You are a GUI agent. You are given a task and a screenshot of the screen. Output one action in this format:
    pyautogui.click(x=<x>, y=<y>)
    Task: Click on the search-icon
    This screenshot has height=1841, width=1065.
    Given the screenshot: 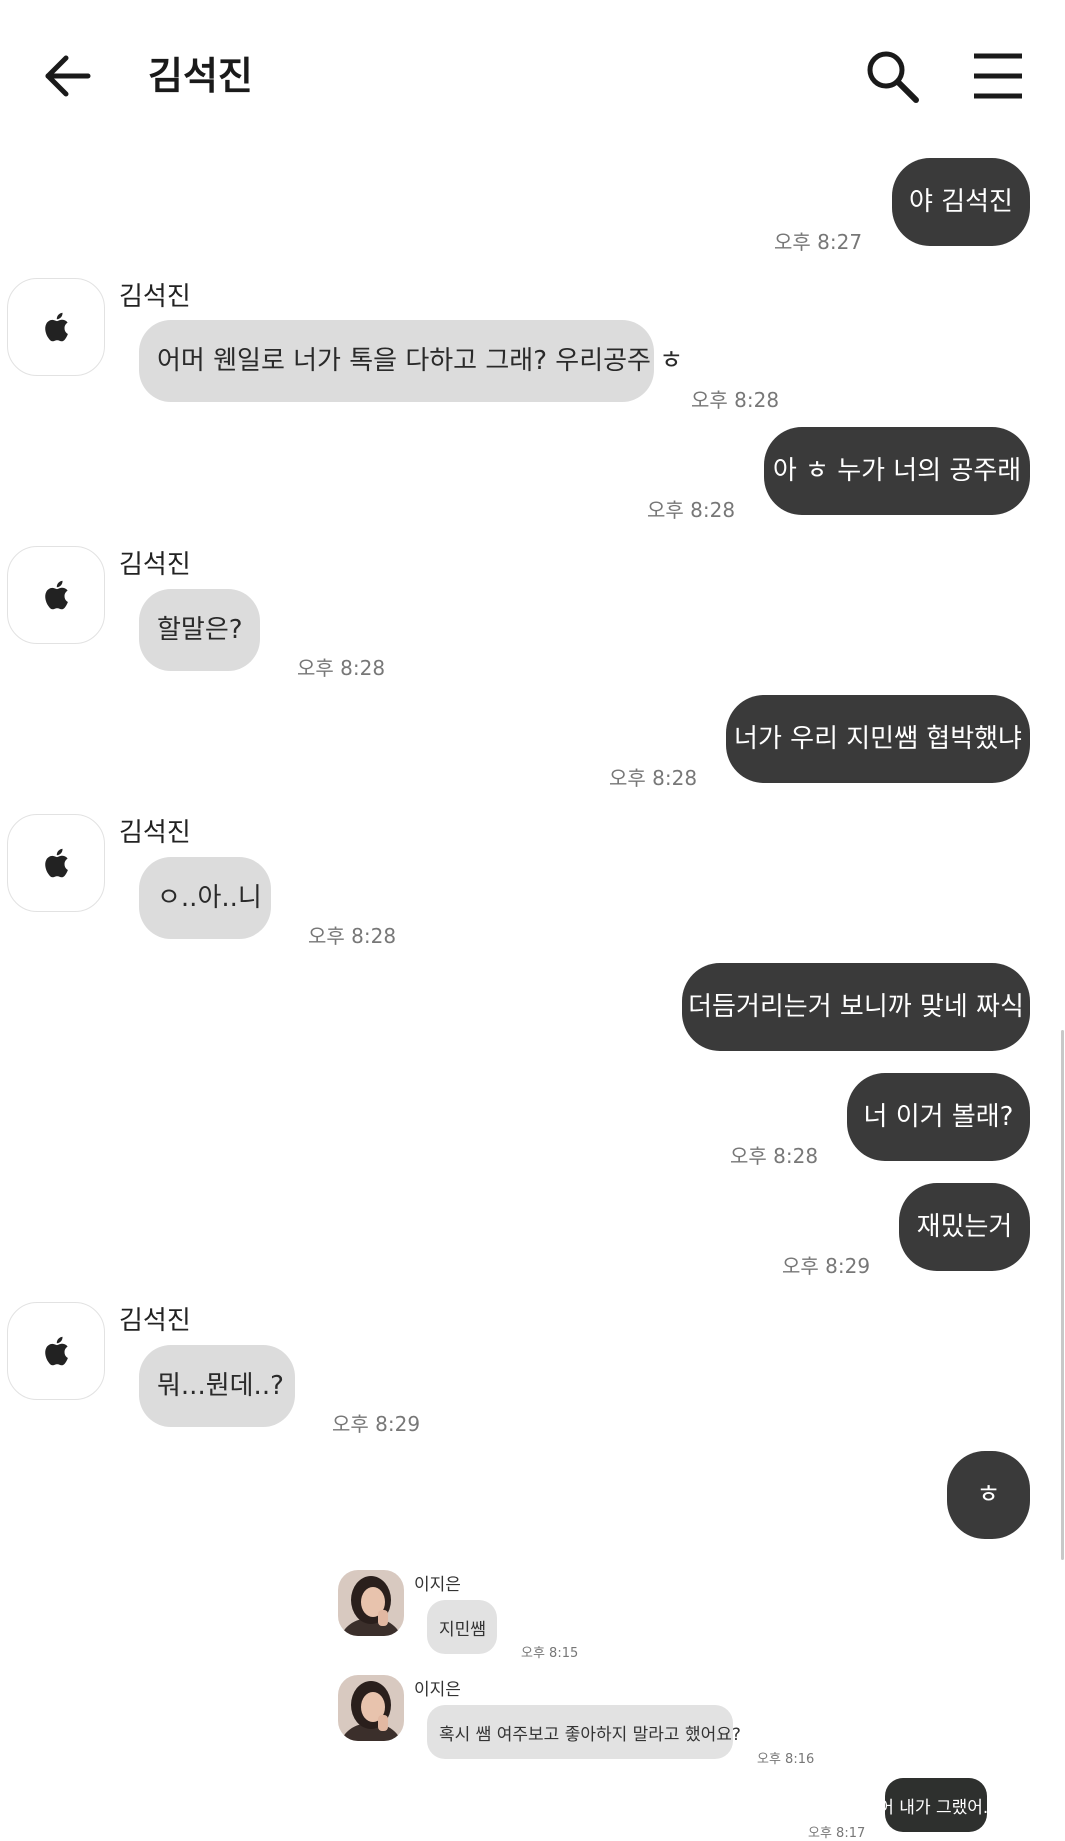 What is the action you would take?
    pyautogui.click(x=893, y=77)
    